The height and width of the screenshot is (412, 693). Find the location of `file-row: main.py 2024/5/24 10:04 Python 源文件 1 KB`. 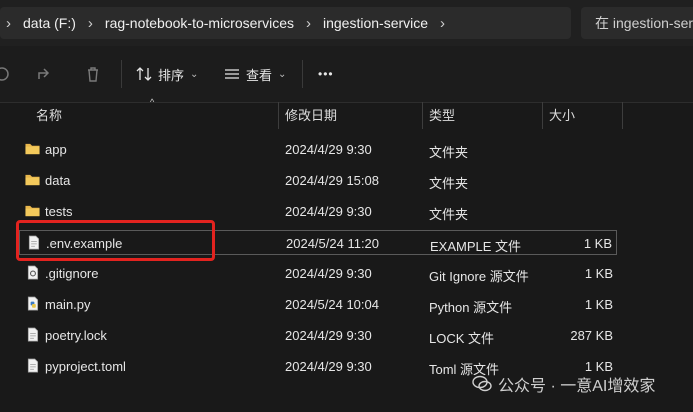

file-row: main.py 2024/5/24 10:04 Python 源文件 1 KB is located at coordinates (318, 304).